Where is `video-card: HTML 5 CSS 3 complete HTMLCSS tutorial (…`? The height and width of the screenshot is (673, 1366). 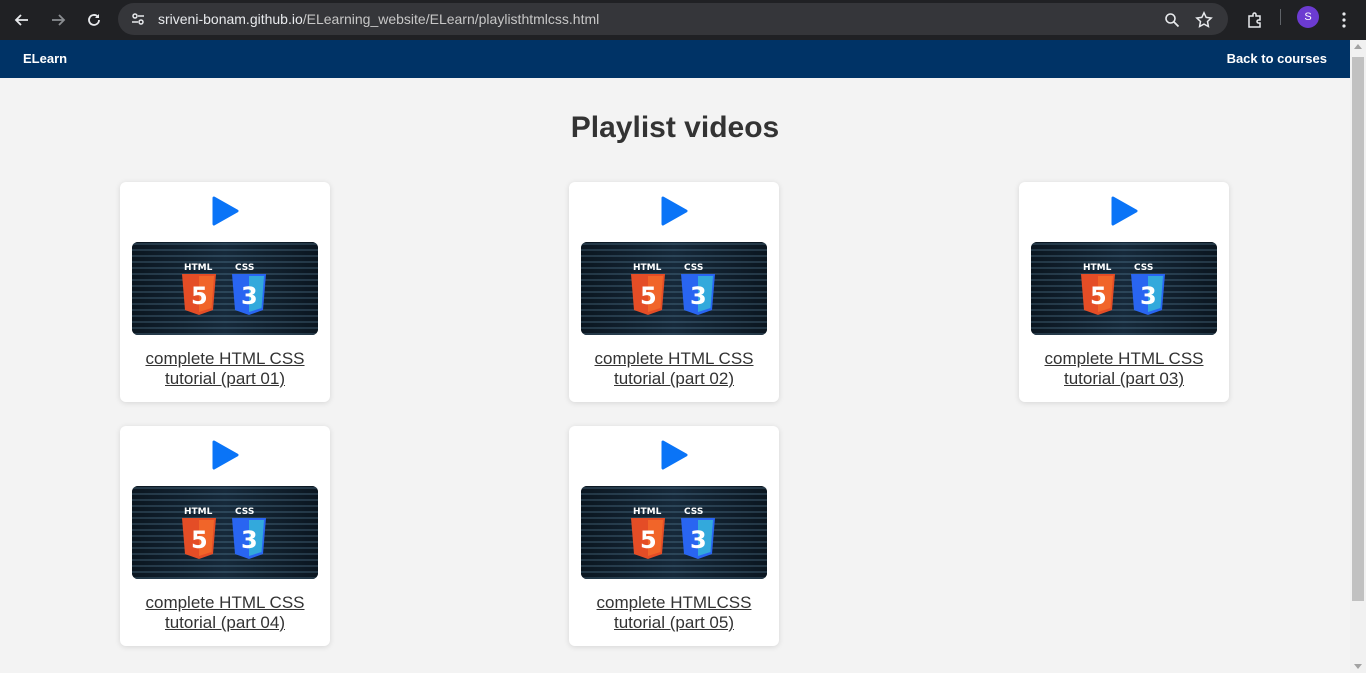
video-card: HTML 5 CSS 3 complete HTMLCSS tutorial (… is located at coordinates (674, 536).